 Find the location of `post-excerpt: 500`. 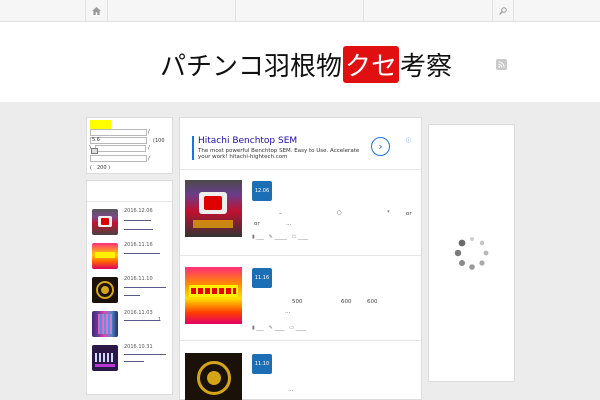

post-excerpt: 500 is located at coordinates (297, 302).